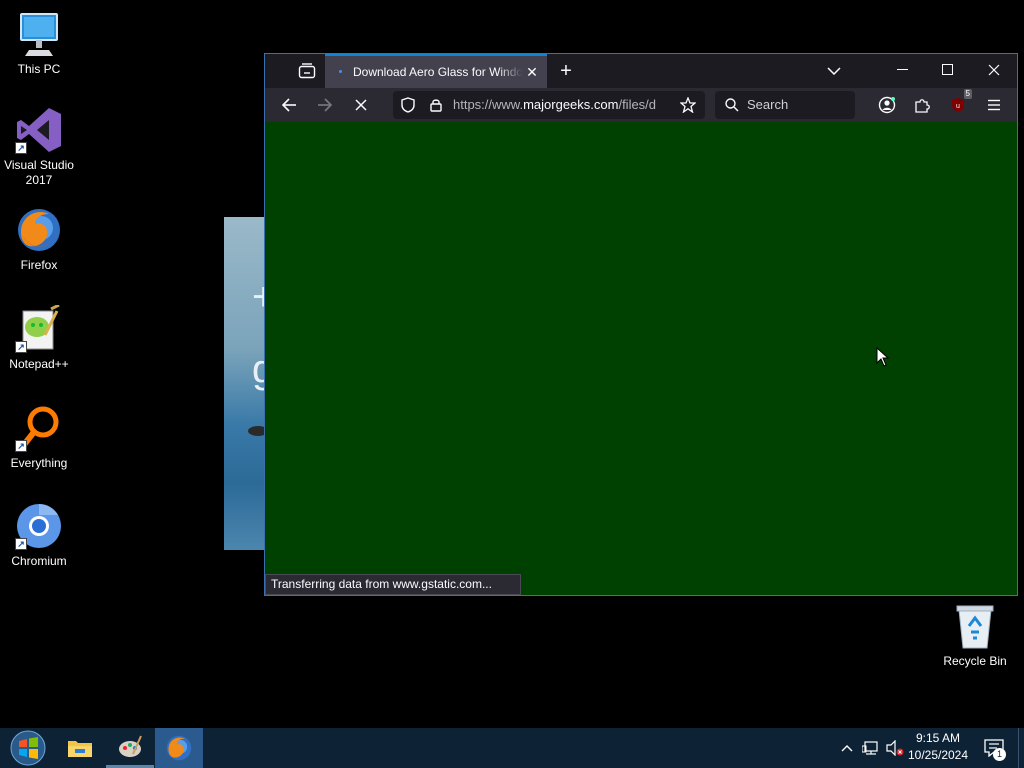  I want to click on computer-icon, so click(39, 34).